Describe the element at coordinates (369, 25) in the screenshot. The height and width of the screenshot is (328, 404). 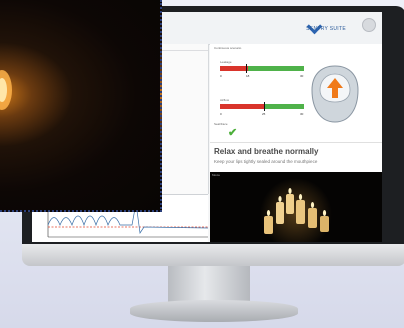
I see `exit-button` at that location.